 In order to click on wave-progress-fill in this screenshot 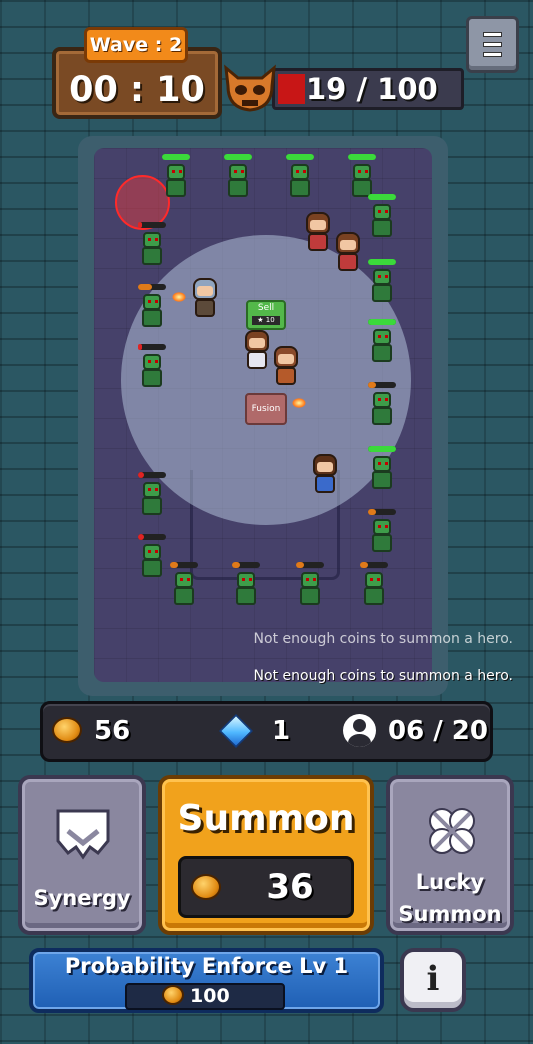, I will do `click(291, 89)`.